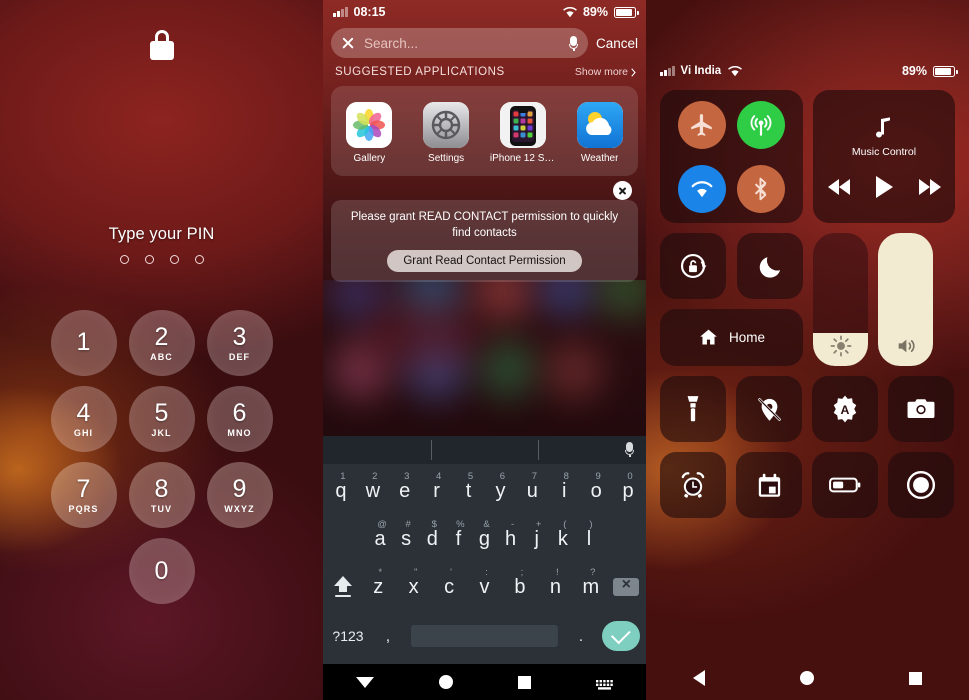  What do you see at coordinates (563, 539) in the screenshot?
I see `key-k: (k` at bounding box center [563, 539].